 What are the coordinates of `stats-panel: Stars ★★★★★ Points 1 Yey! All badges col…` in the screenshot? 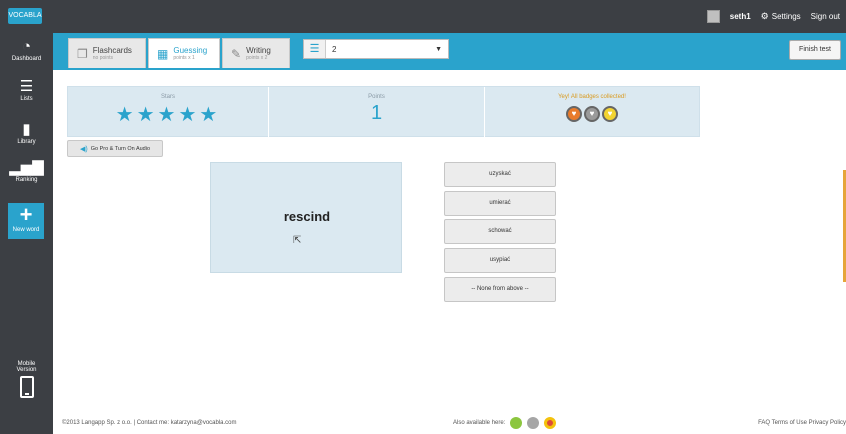 It's located at (383, 112).